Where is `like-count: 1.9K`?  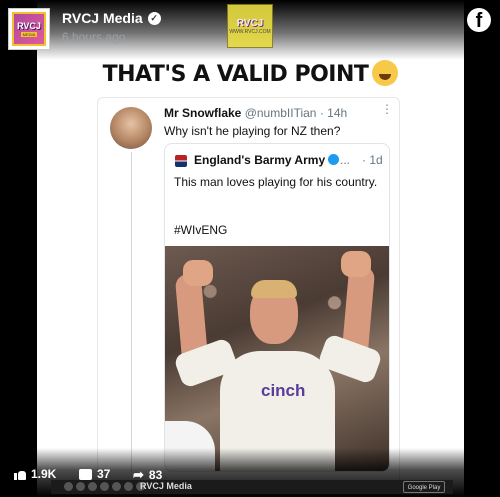
like-count: 1.9K is located at coordinates (44, 474).